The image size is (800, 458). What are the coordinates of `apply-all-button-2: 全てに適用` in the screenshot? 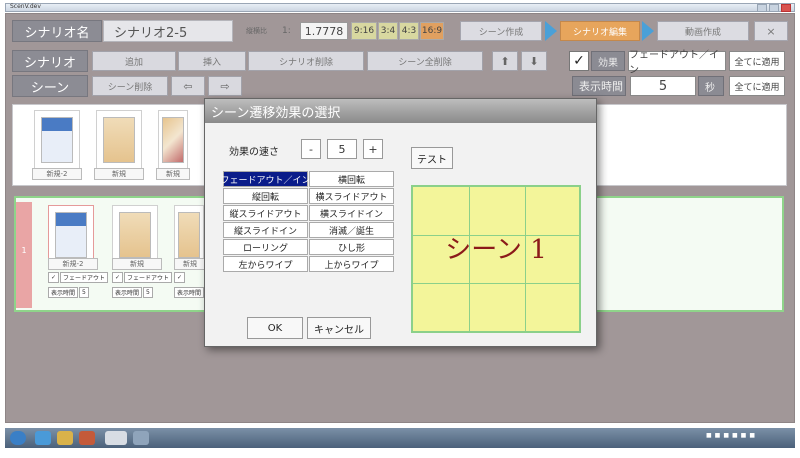 It's located at (757, 86).